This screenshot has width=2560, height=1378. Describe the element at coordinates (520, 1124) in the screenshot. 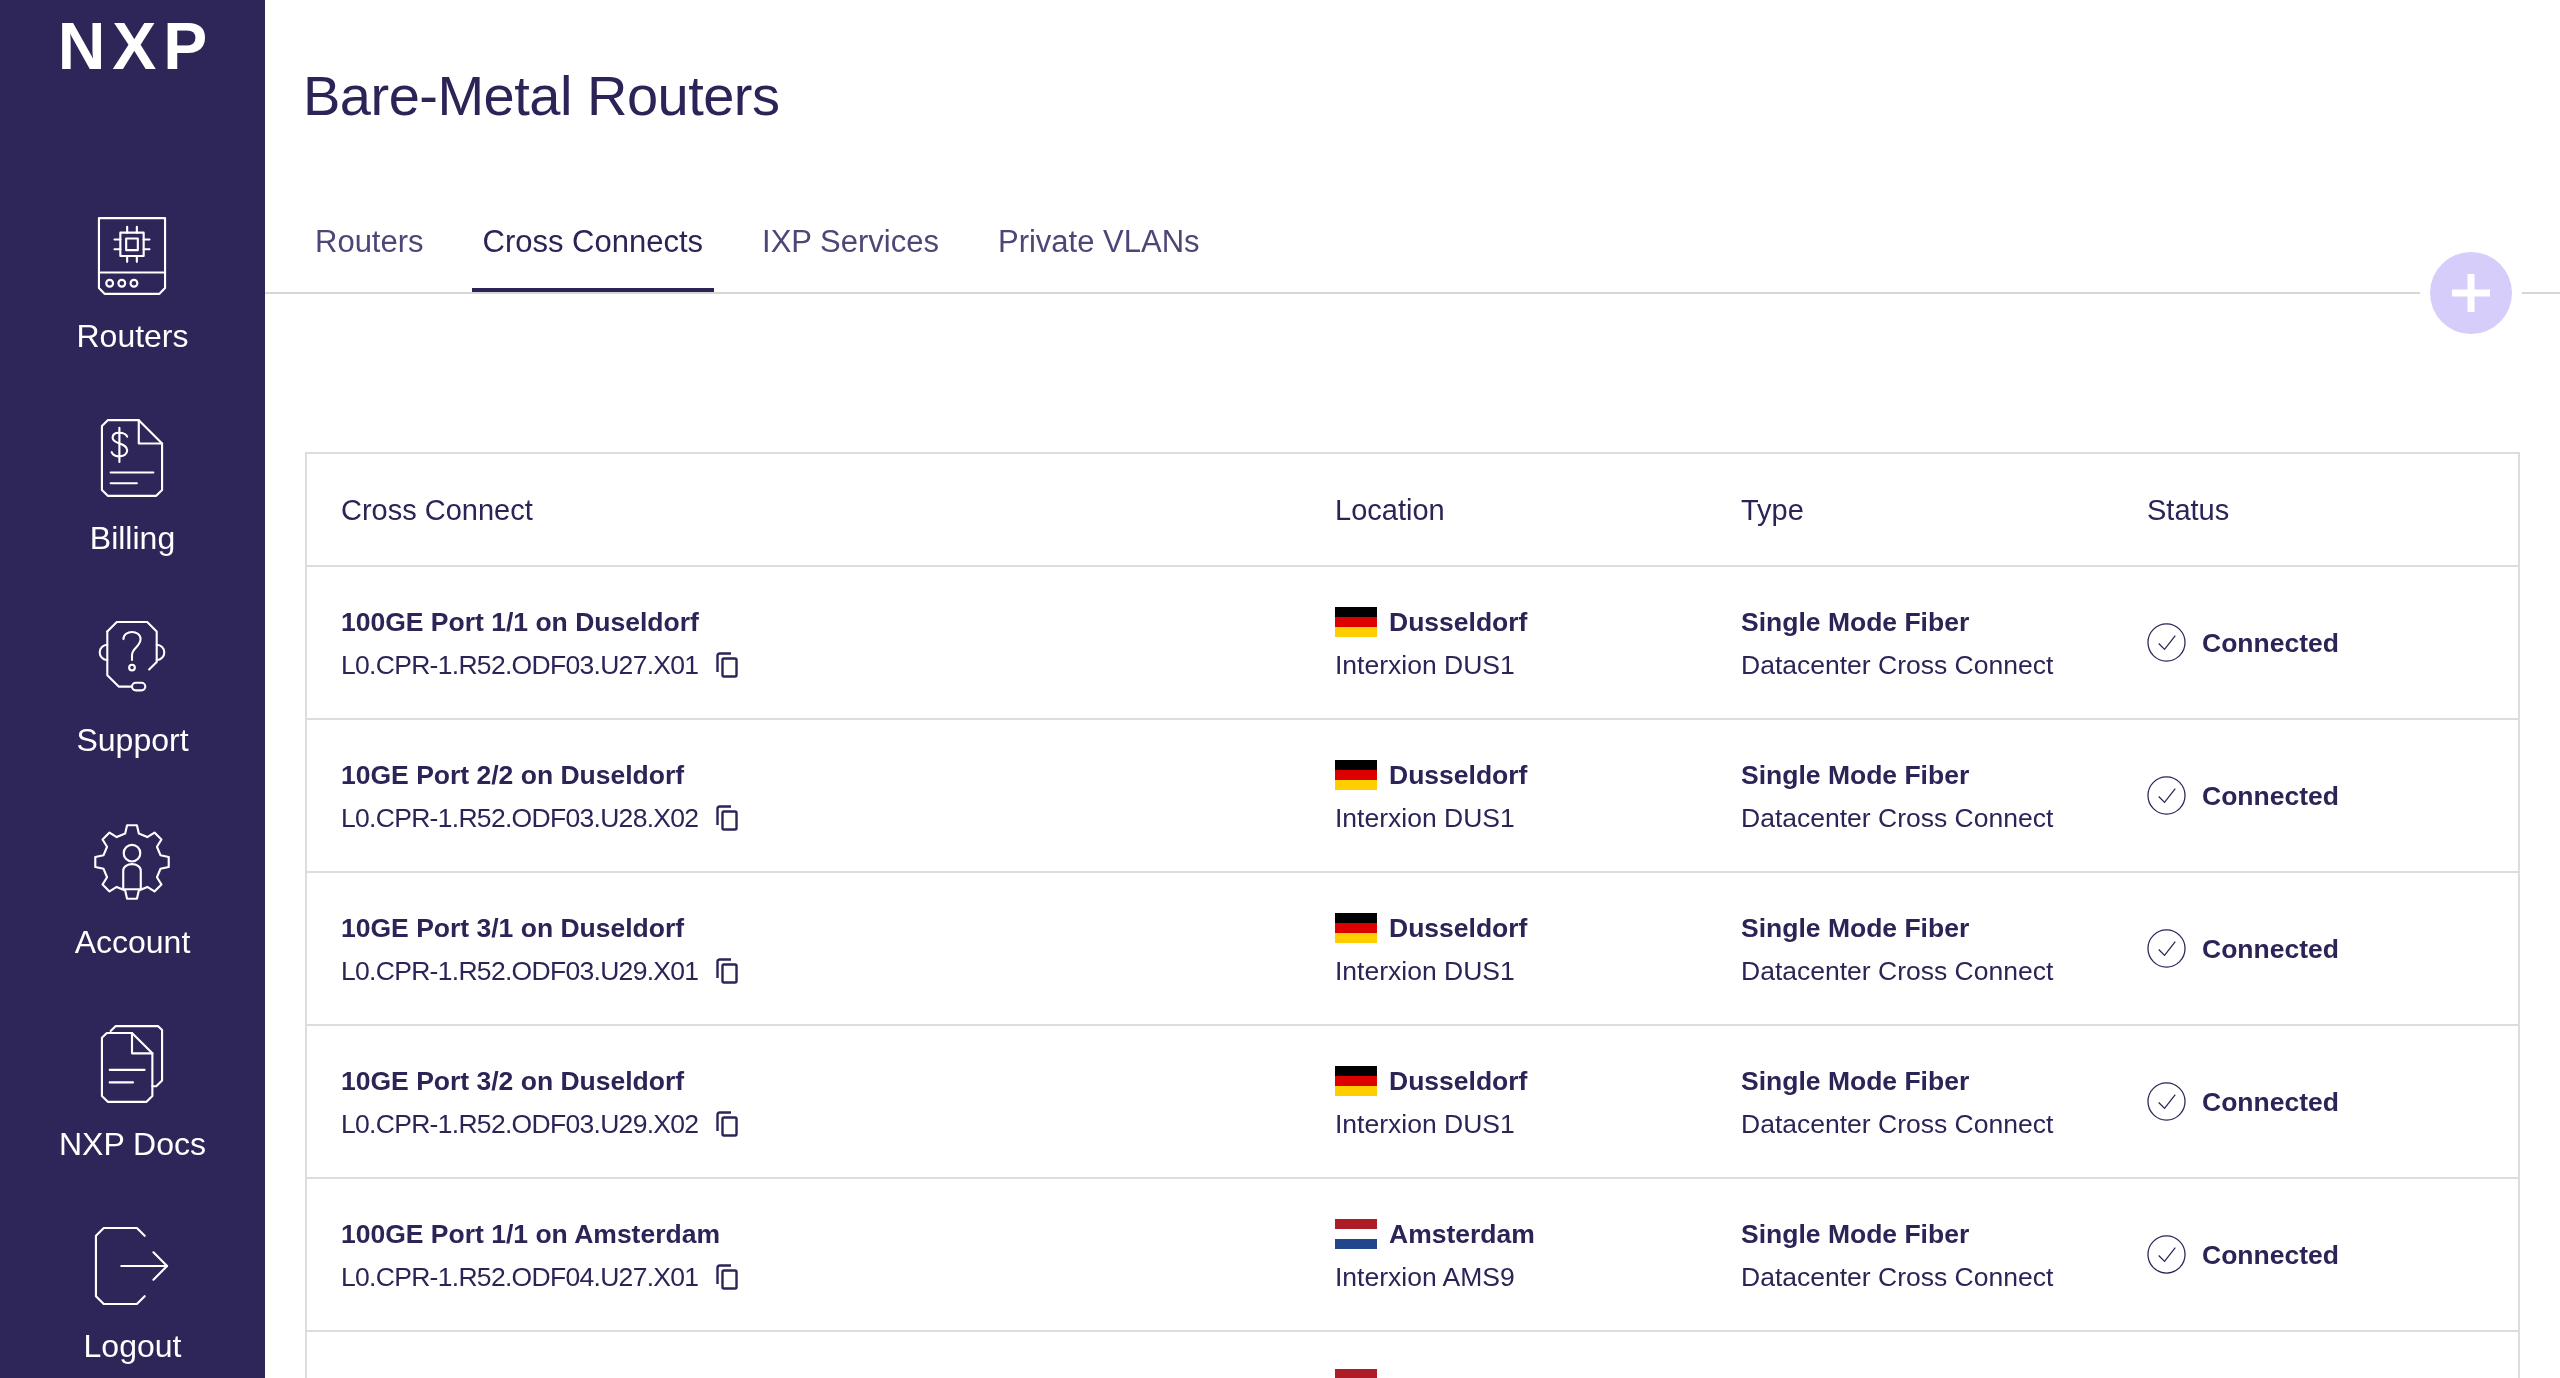

I see `circuit-id: L0.CPR-1.R52.ODF03.U29.X02` at that location.